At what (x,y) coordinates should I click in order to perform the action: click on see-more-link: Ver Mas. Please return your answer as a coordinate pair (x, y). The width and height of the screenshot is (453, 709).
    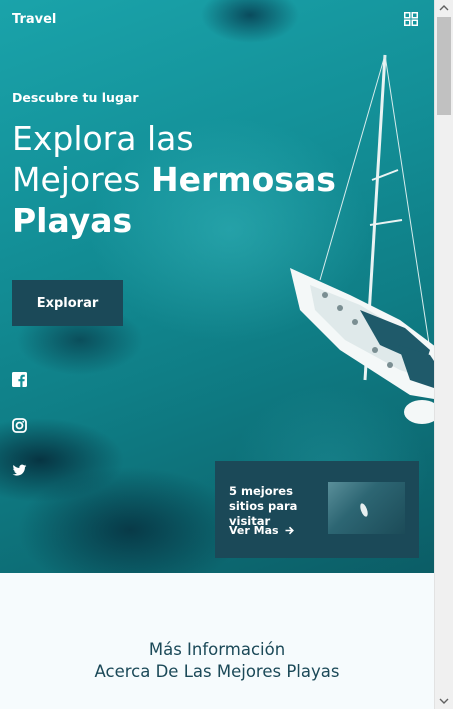
    Looking at the image, I should click on (261, 530).